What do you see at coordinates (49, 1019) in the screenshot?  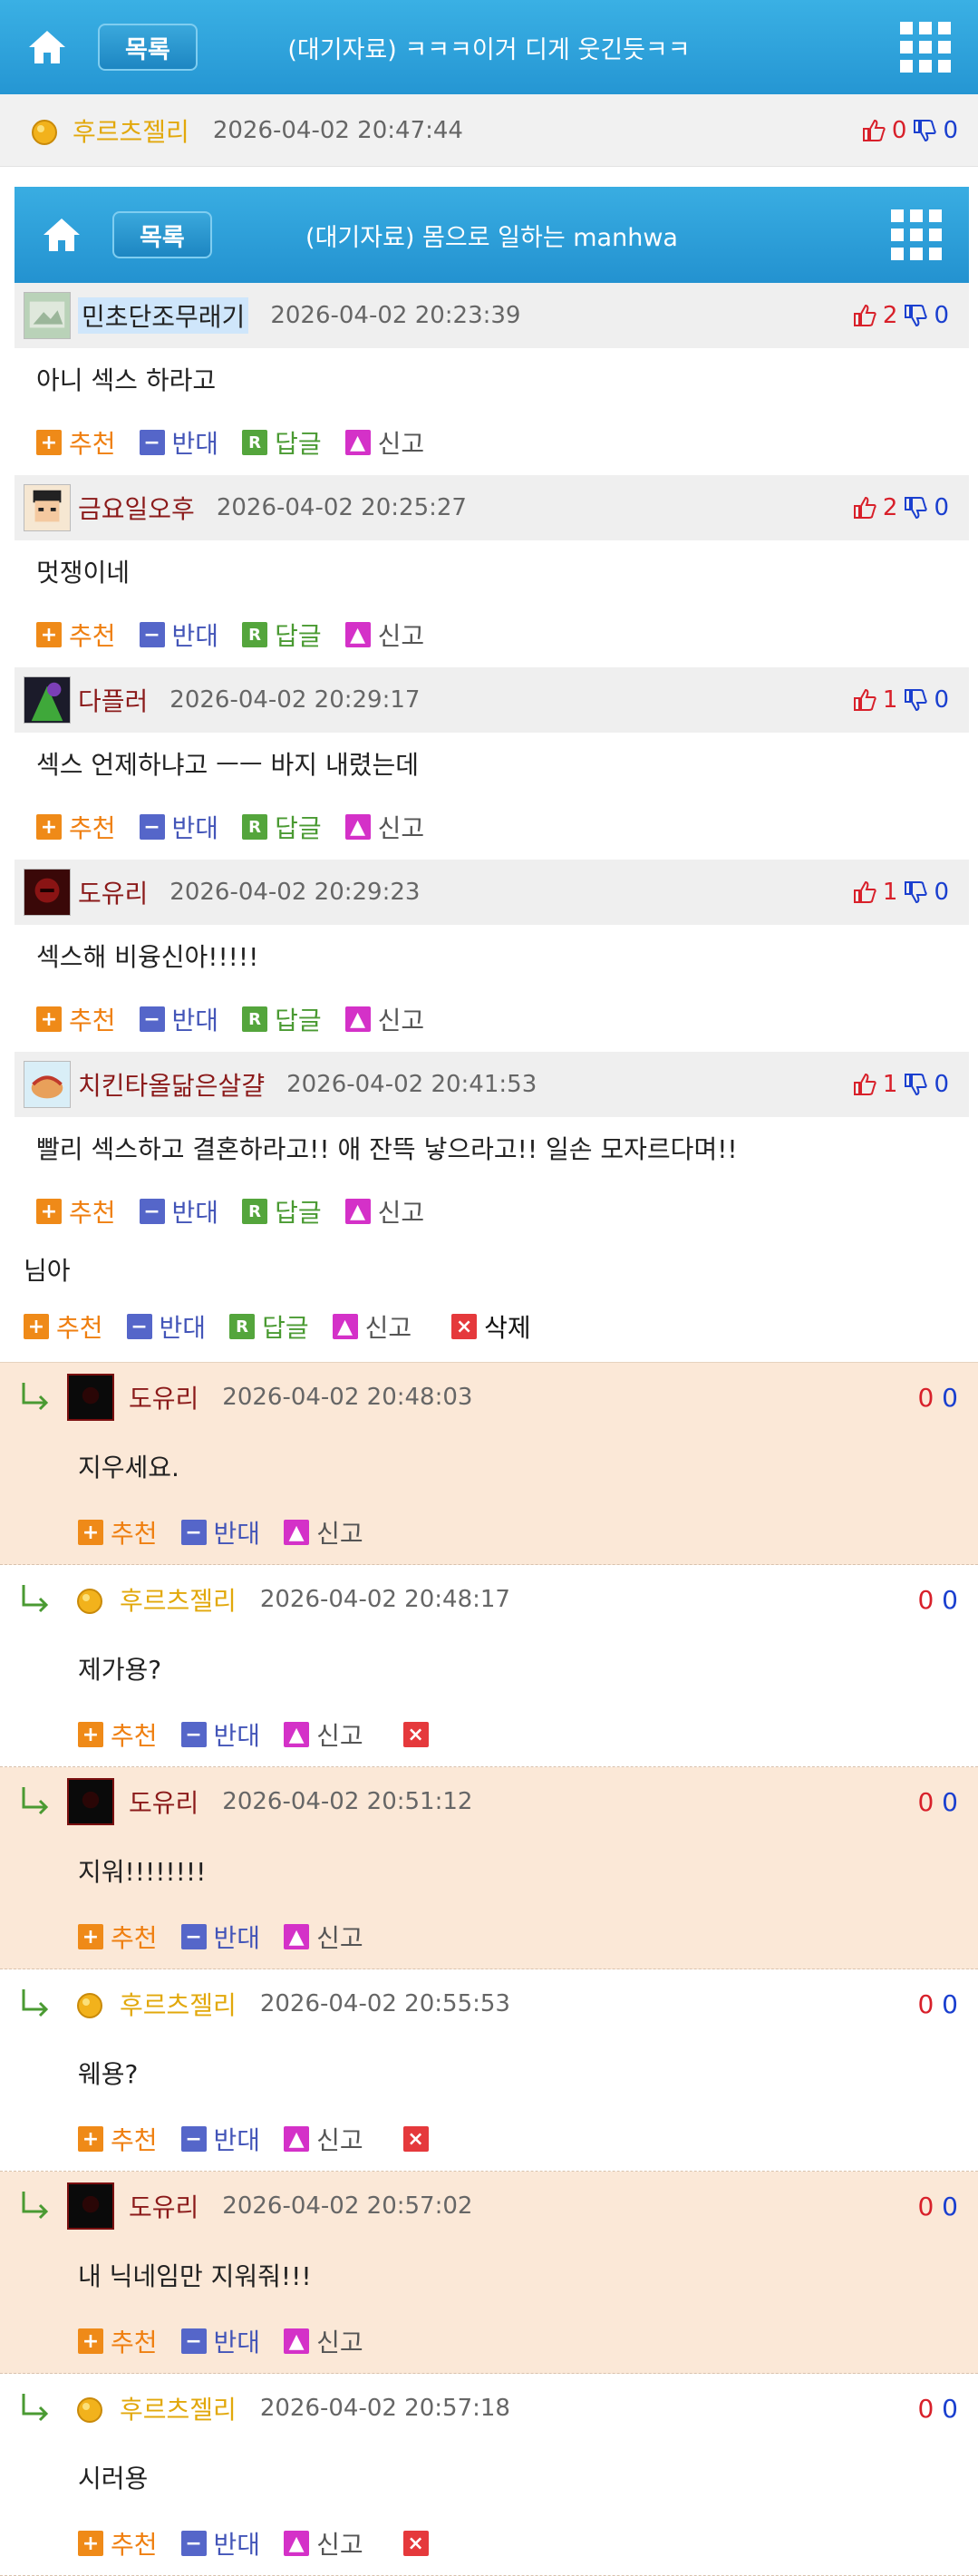 I see `plus-icon: +` at bounding box center [49, 1019].